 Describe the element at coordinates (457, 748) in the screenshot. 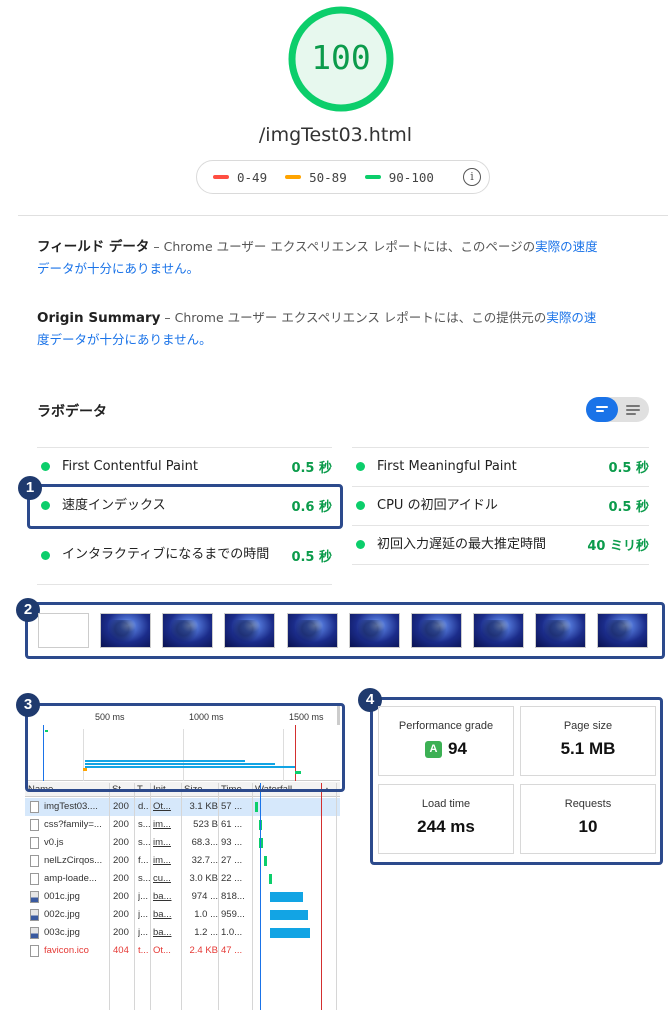

I see `performance-grade-value: 94` at that location.